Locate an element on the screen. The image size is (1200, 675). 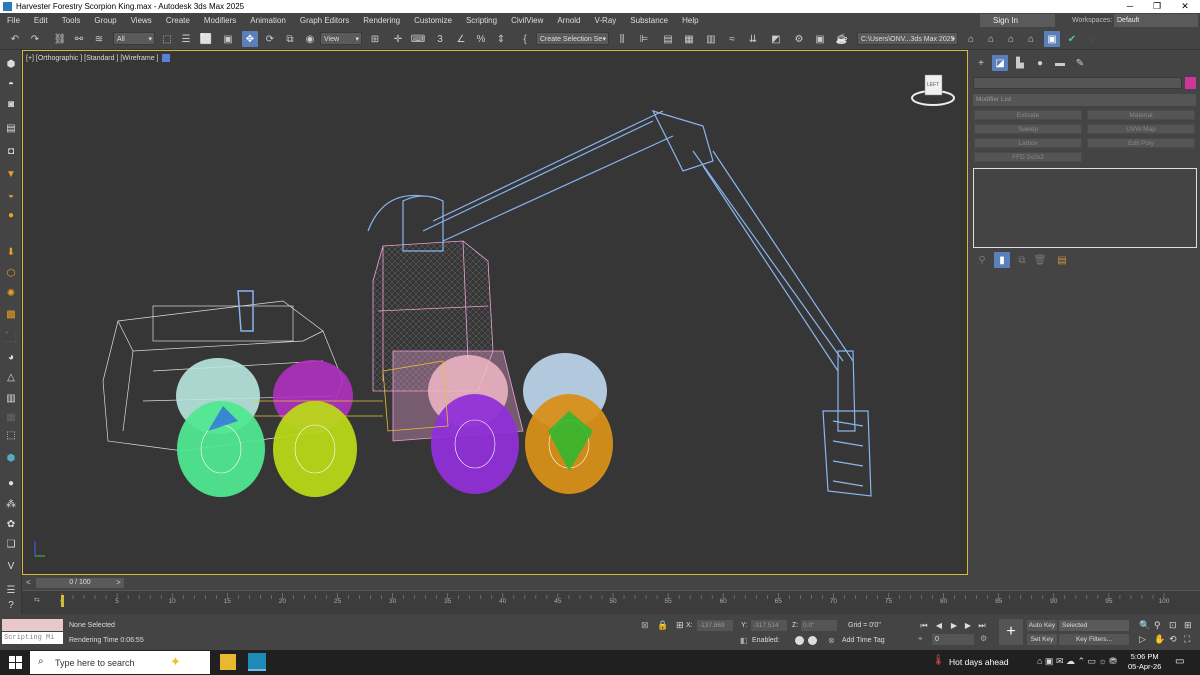
object-color-swatch is located at coordinates (1190, 83).